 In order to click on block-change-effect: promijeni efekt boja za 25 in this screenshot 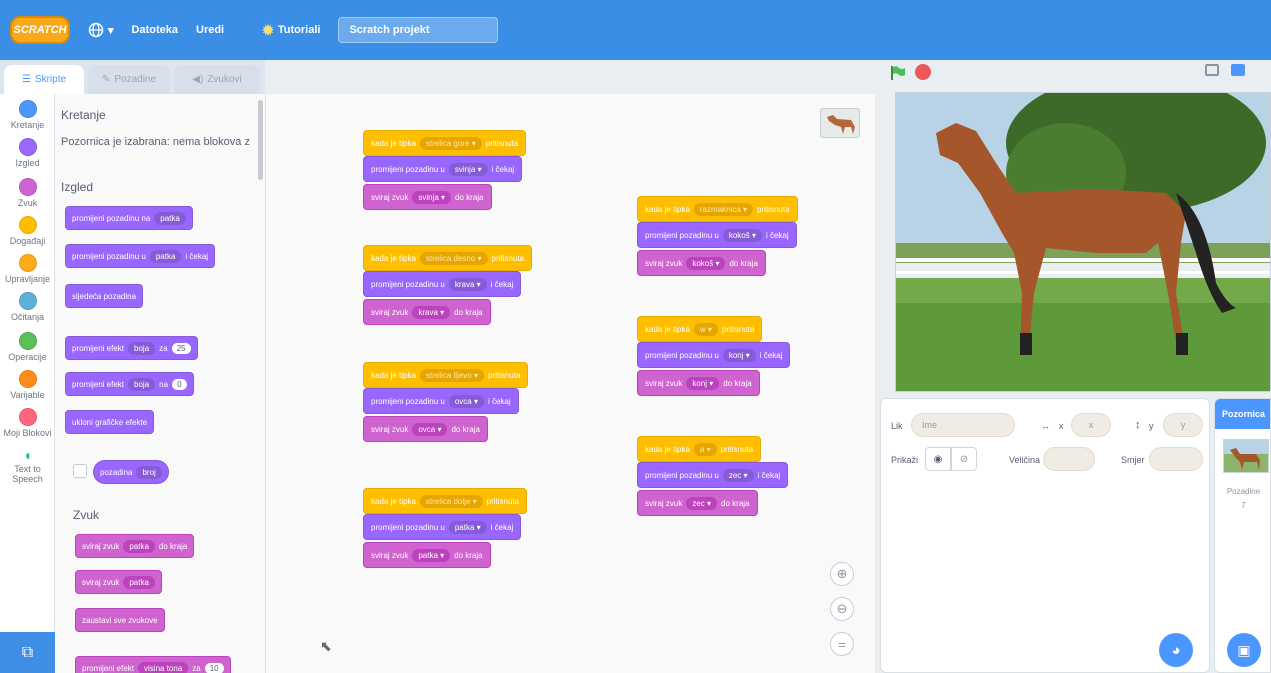, I will do `click(131, 348)`.